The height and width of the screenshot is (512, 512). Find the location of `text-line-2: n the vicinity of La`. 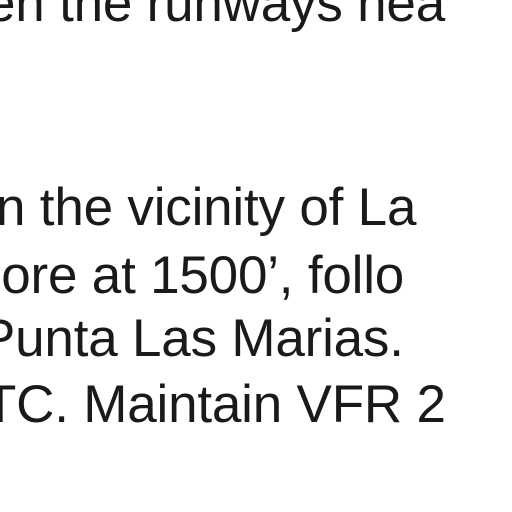

text-line-2: n the vicinity of La is located at coordinates (208, 207).